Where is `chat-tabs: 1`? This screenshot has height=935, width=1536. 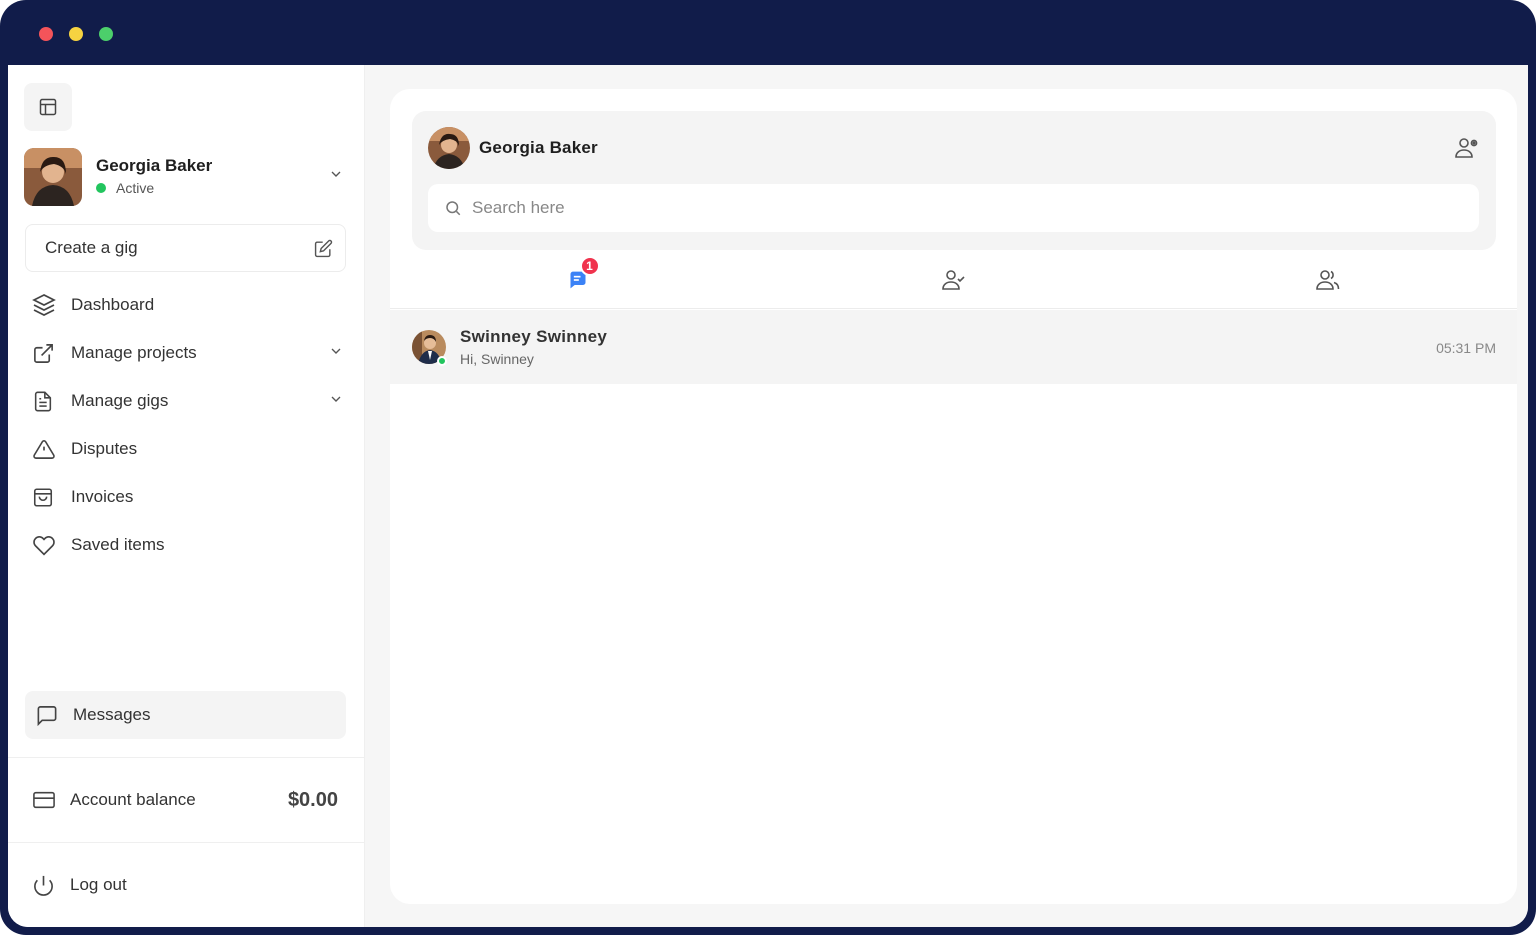
chat-tabs: 1 is located at coordinates (953, 280).